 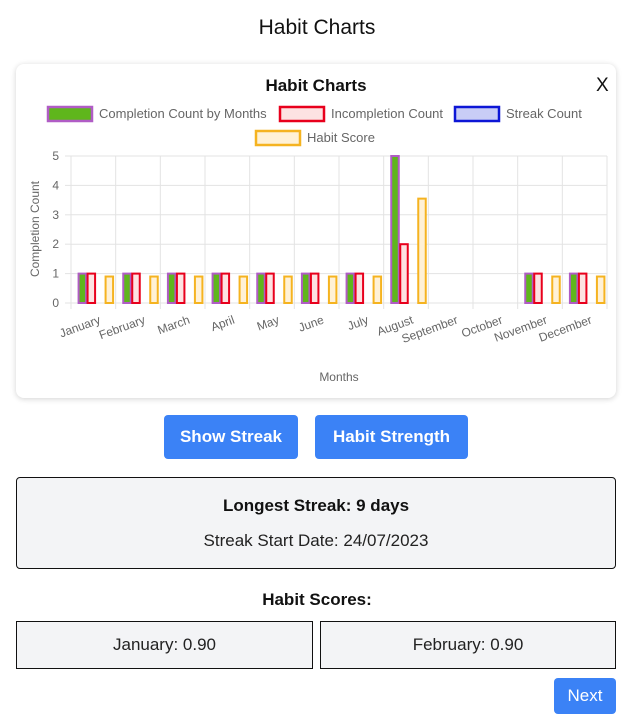 What do you see at coordinates (317, 599) in the screenshot?
I see `habit-scores-title: Habit Scores:` at bounding box center [317, 599].